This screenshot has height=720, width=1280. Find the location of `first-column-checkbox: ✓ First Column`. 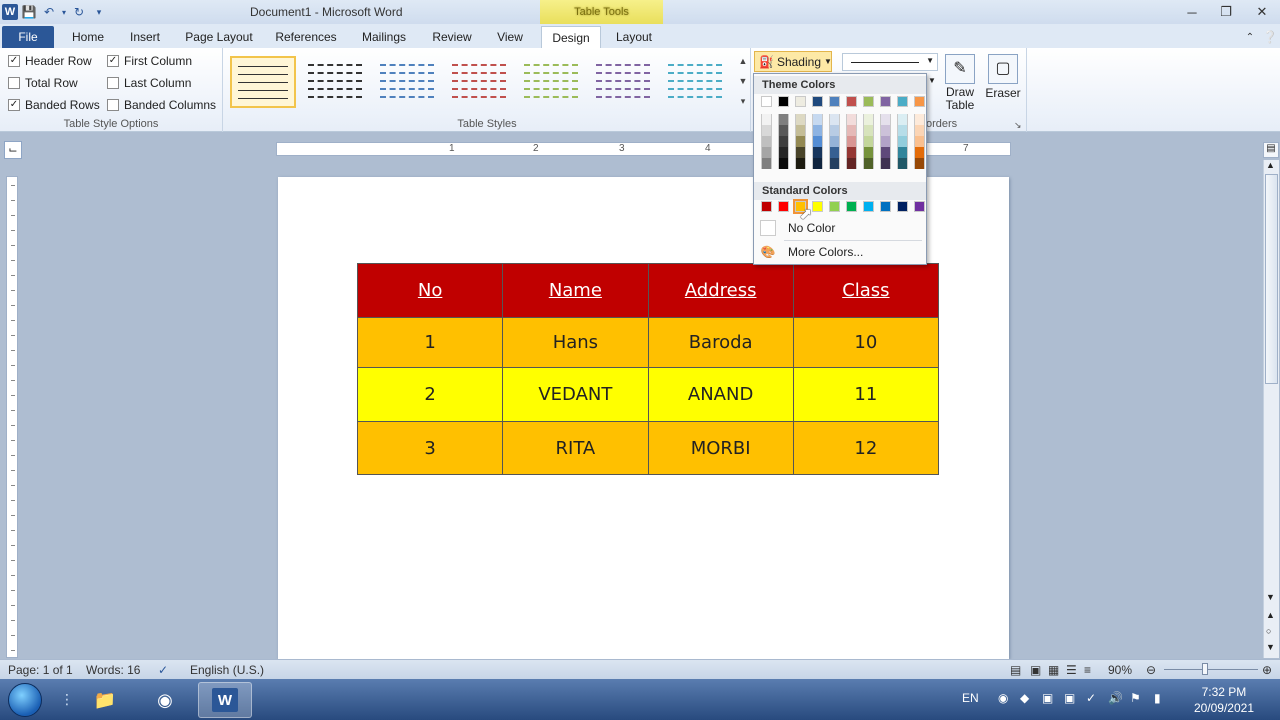

first-column-checkbox: ✓ First Column is located at coordinates (149, 61).